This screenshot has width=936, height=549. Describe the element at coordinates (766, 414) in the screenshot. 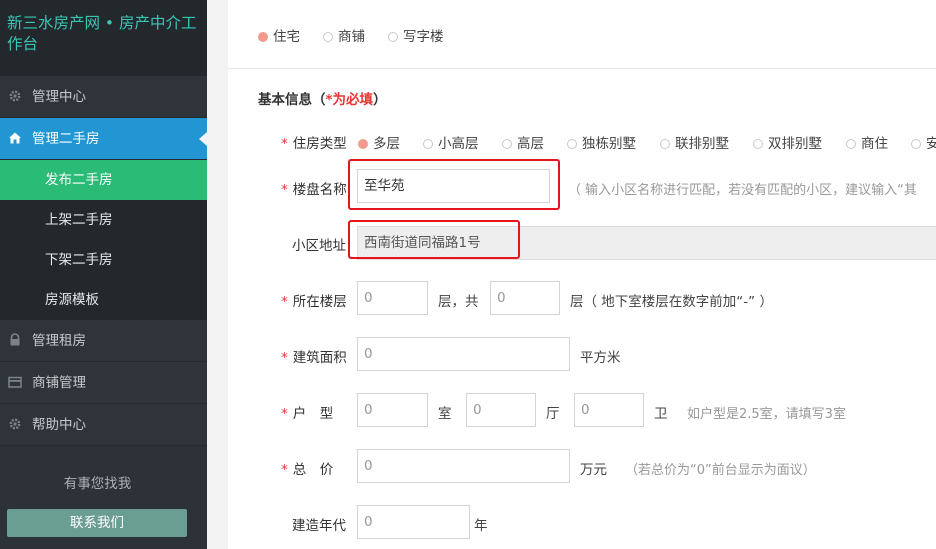

I see `layout-hint: 如户型是2.5室，请填写3室` at that location.